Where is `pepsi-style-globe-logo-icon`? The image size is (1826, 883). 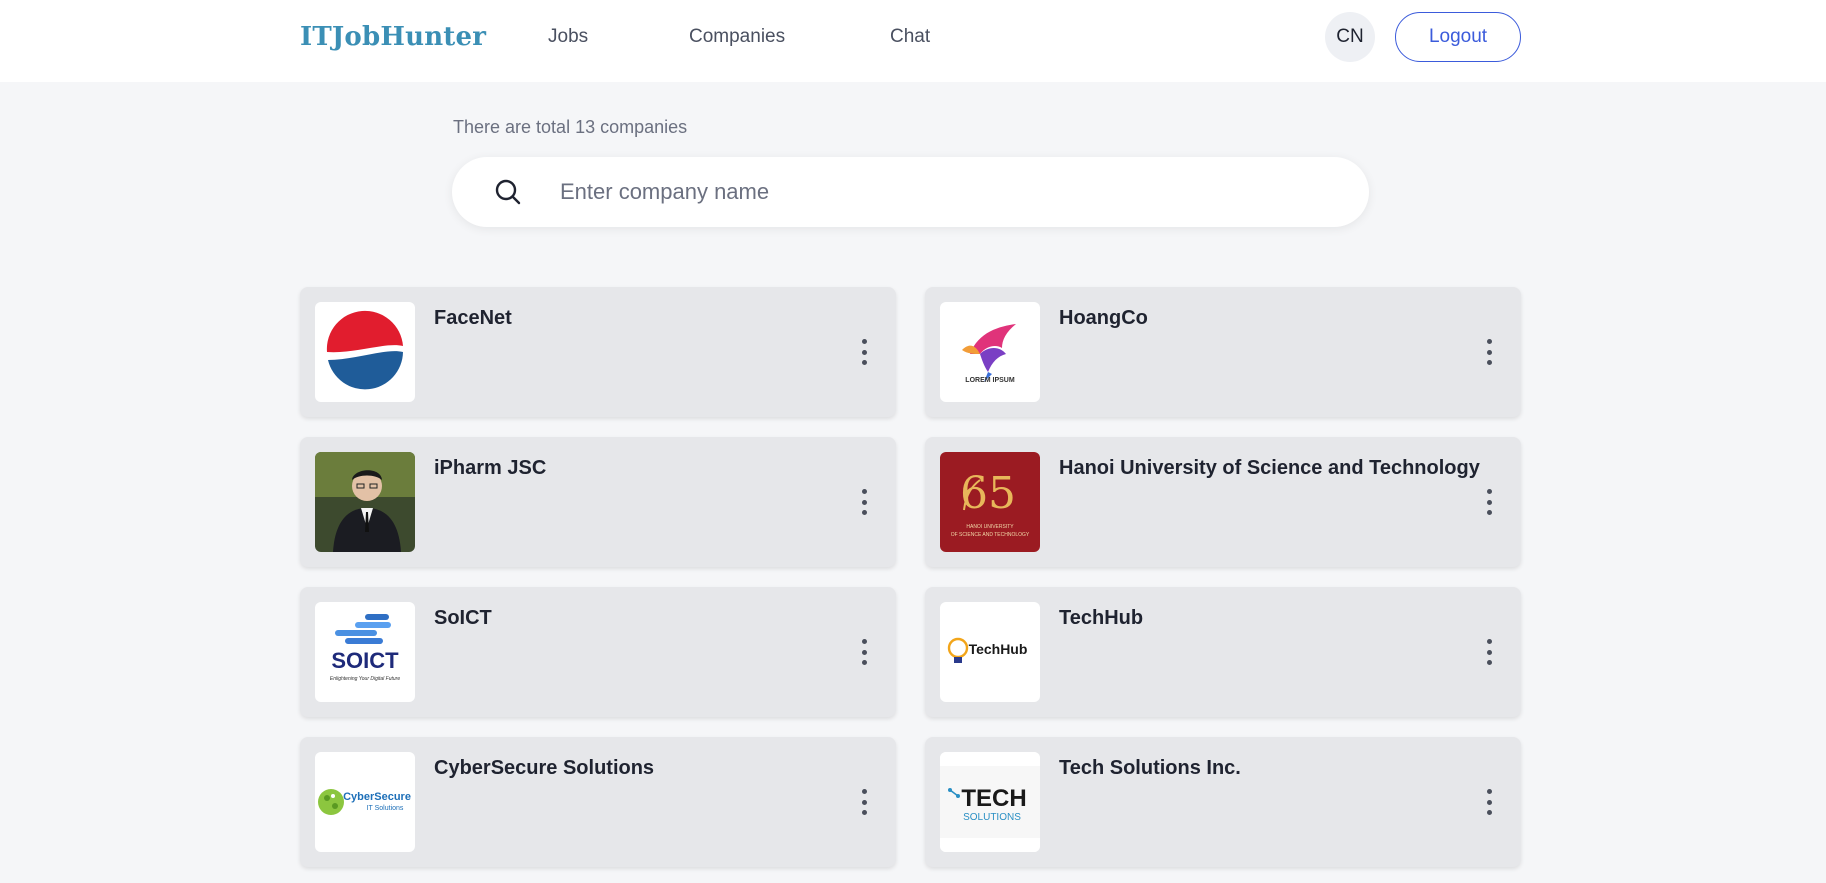 pepsi-style-globe-logo-icon is located at coordinates (364, 350).